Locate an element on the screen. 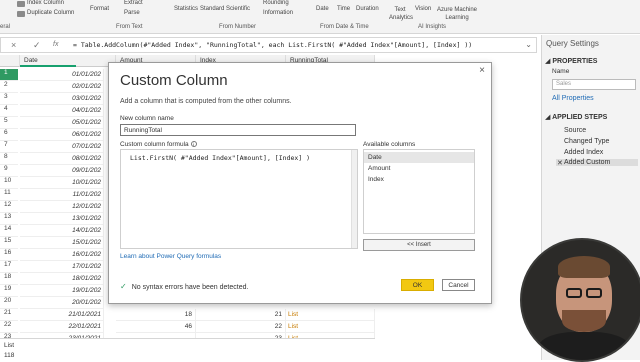 Image resolution: width=640 pixels, height=362 pixels. cell-date: 22/01/2021 is located at coordinates (62, 327).